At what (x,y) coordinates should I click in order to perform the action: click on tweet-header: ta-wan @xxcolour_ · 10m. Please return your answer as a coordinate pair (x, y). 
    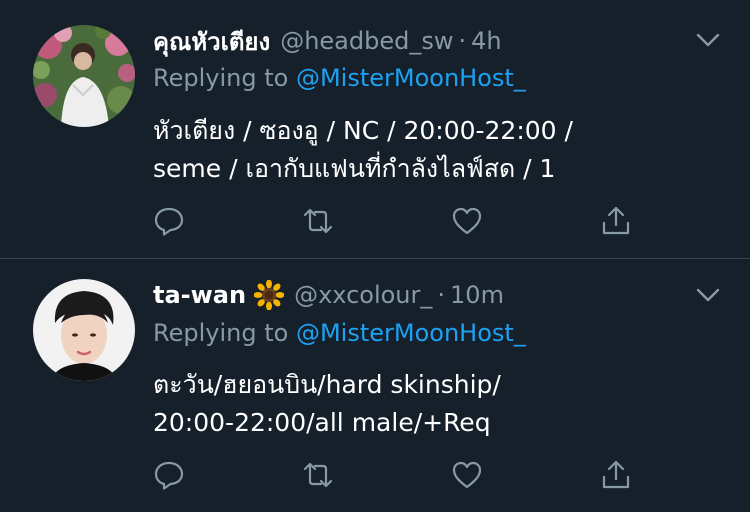
    Looking at the image, I should click on (328, 295).